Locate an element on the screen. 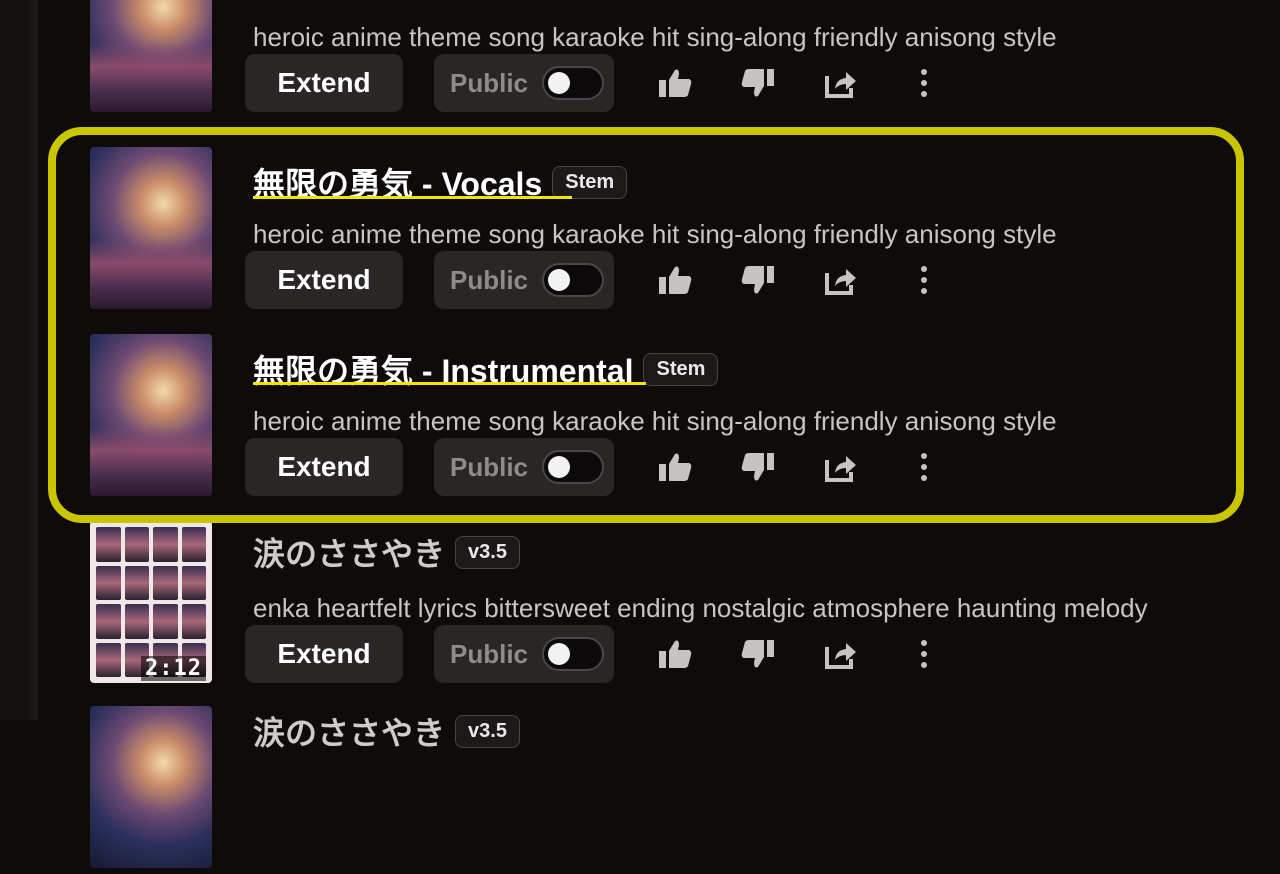 Image resolution: width=1280 pixels, height=874 pixels. track-title-row: 無限の勇気 - Instrumental Stem is located at coordinates (486, 369).